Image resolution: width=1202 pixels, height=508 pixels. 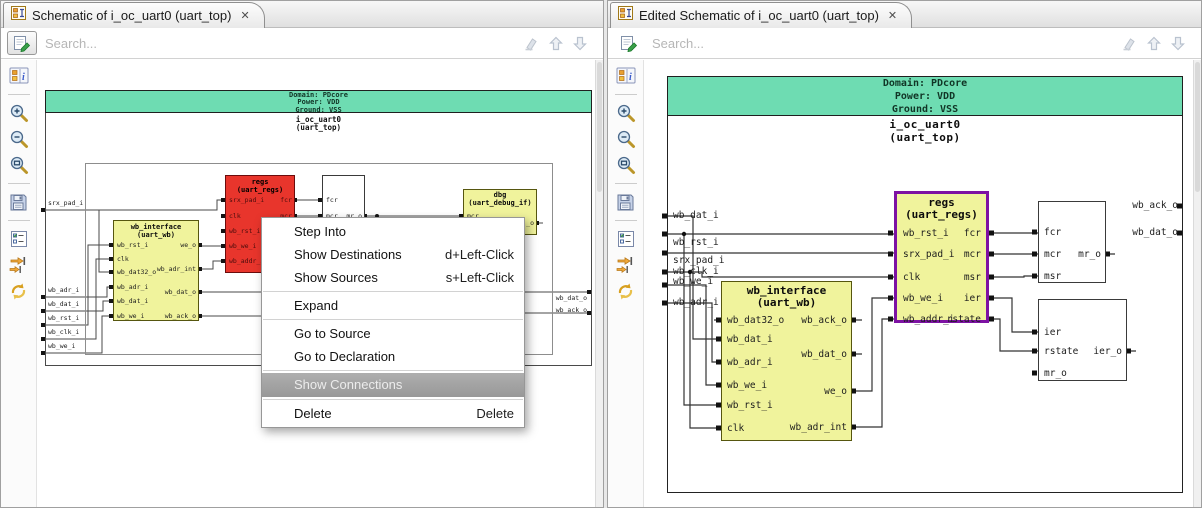 I want to click on schematic-tab-icon, so click(x=625, y=15).